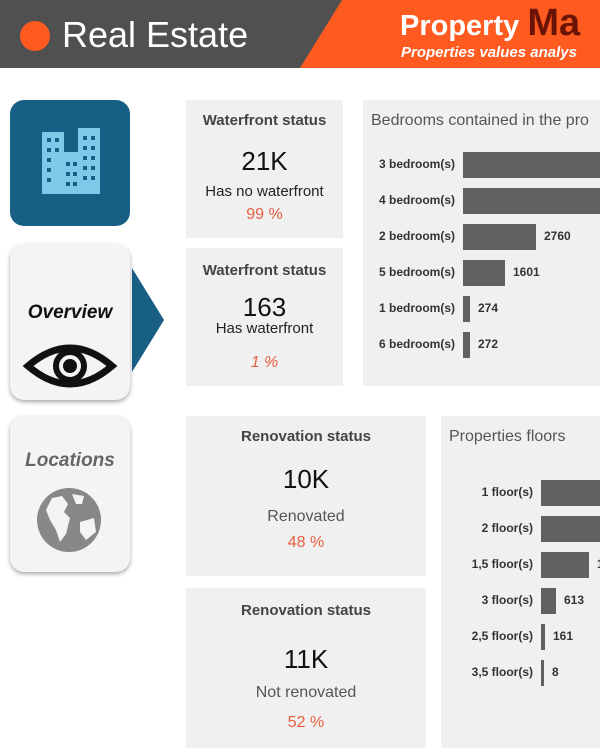 The image size is (600, 750). Describe the element at coordinates (507, 528) in the screenshot. I see `bar-category-label: 2 floor(s)` at that location.